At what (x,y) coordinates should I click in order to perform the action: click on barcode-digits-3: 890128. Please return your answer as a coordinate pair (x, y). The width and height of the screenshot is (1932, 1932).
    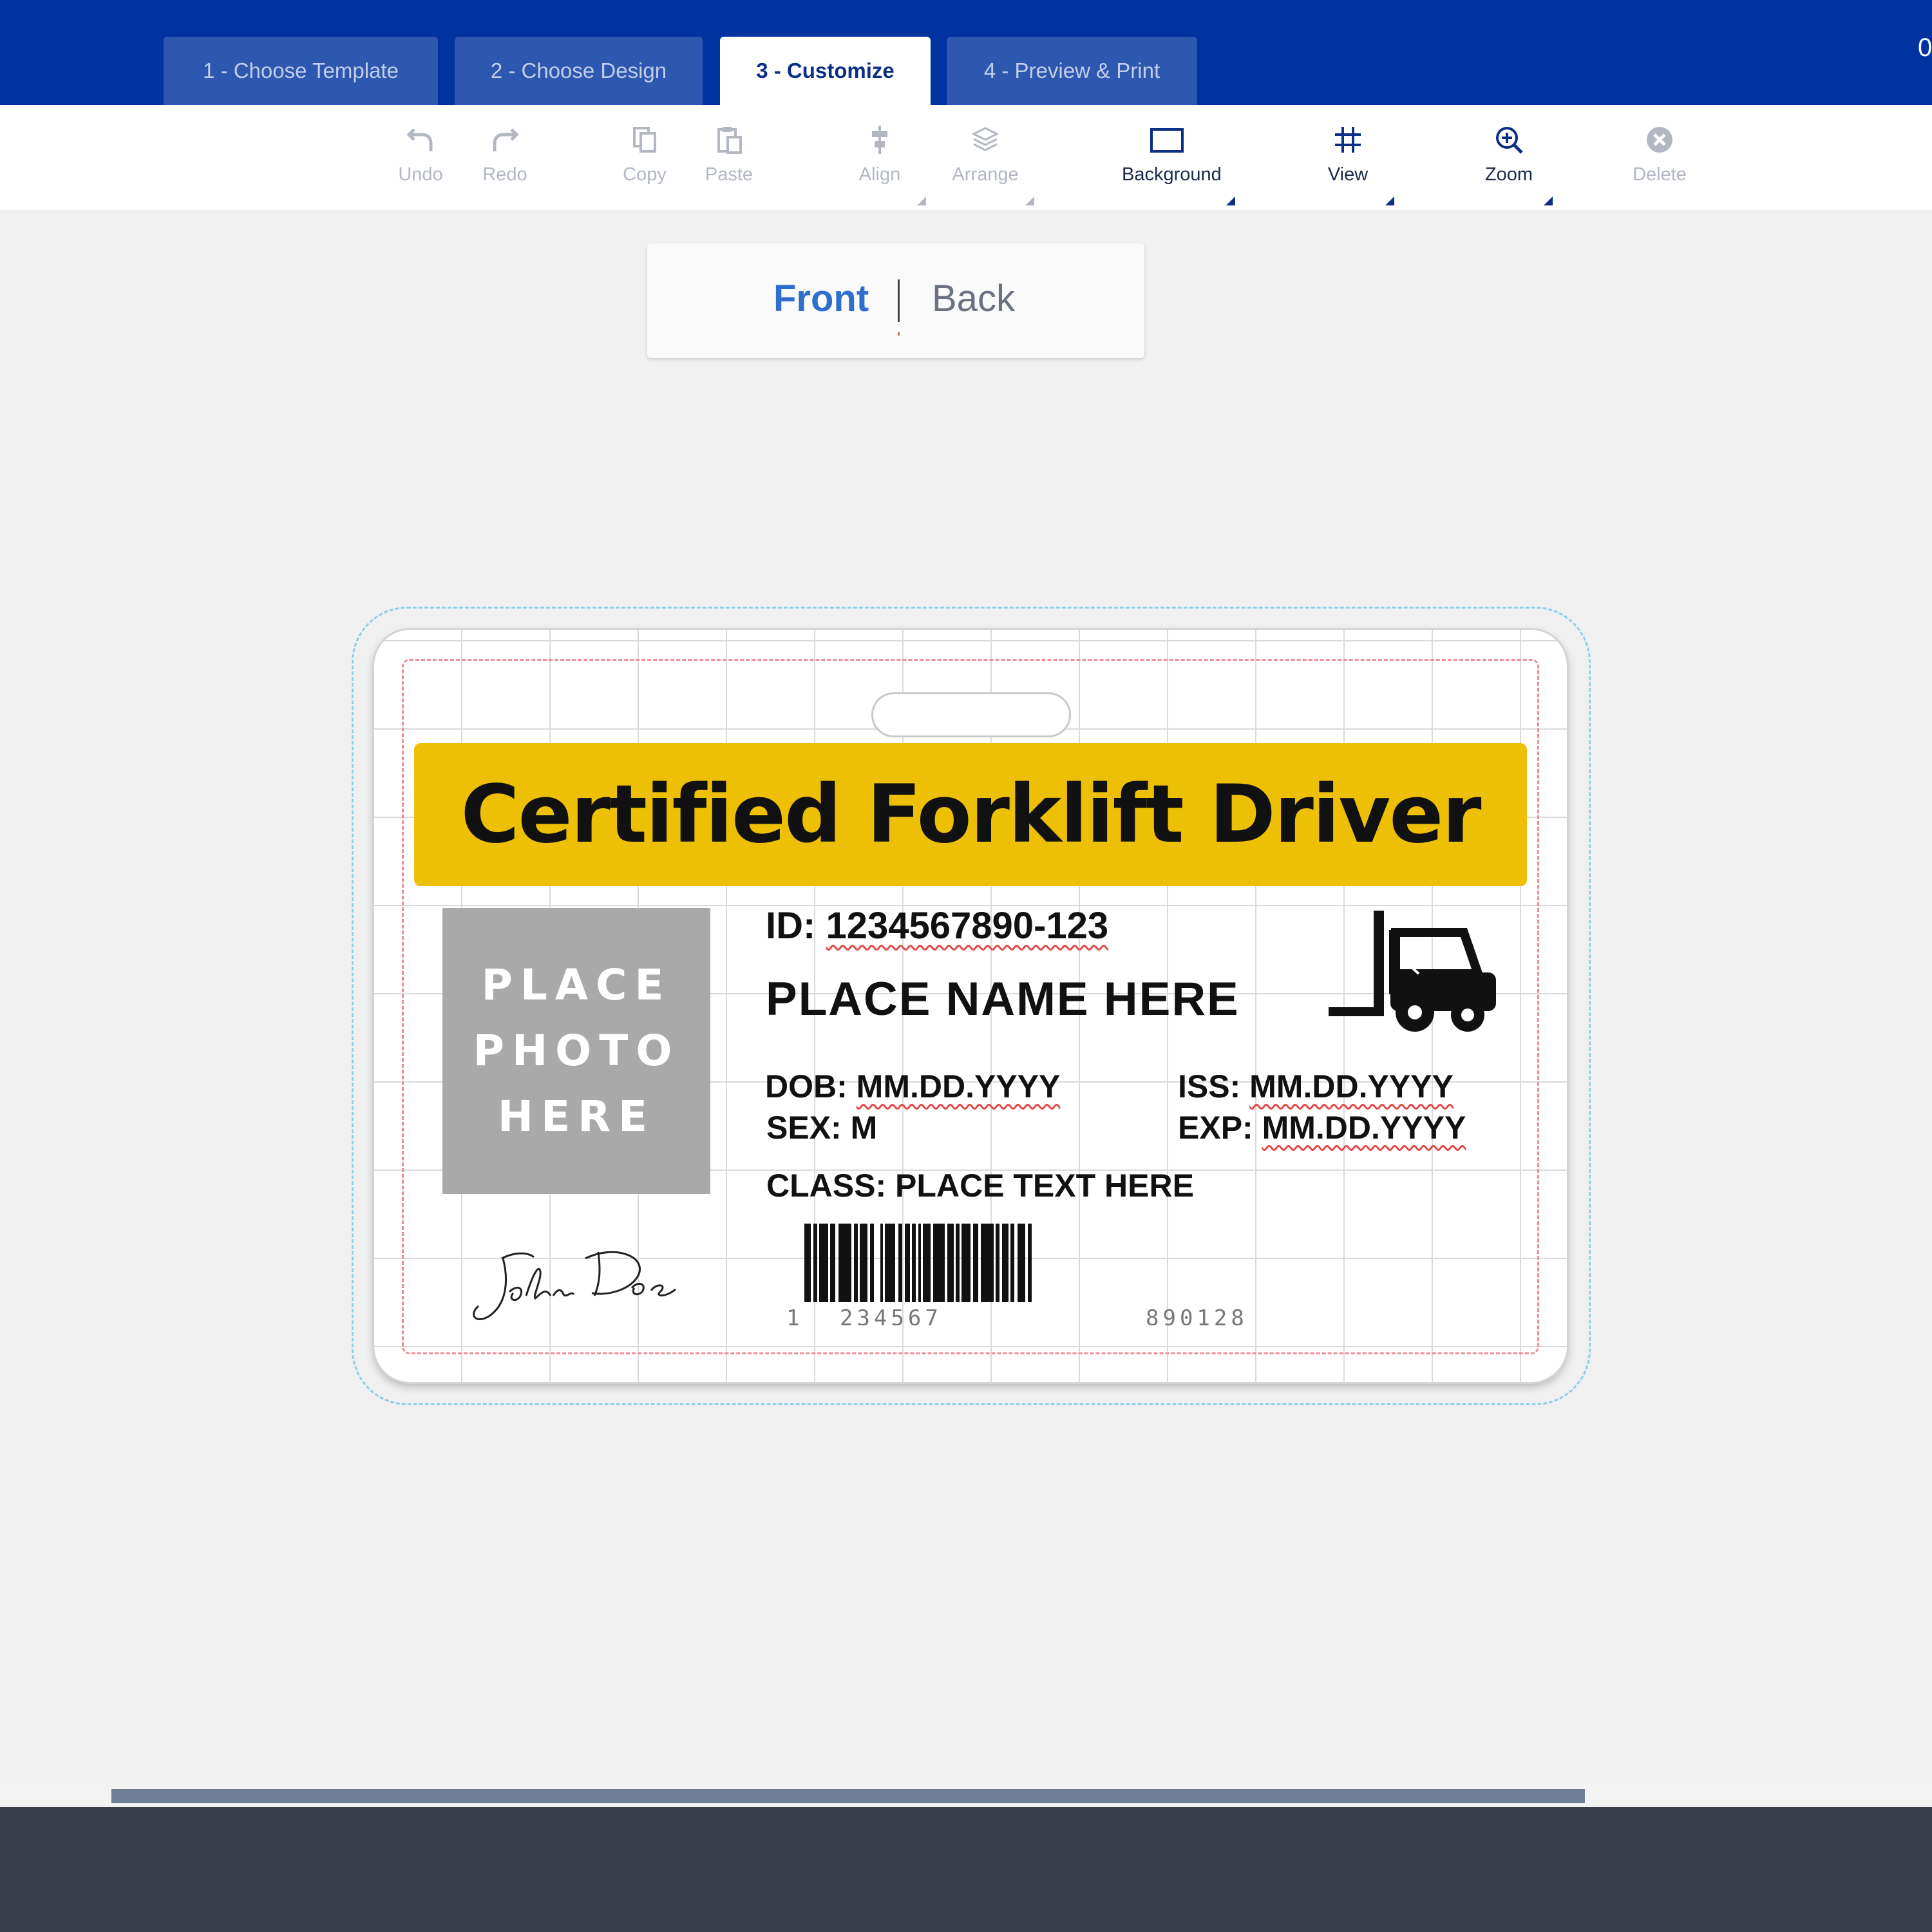
    Looking at the image, I should click on (1197, 1315).